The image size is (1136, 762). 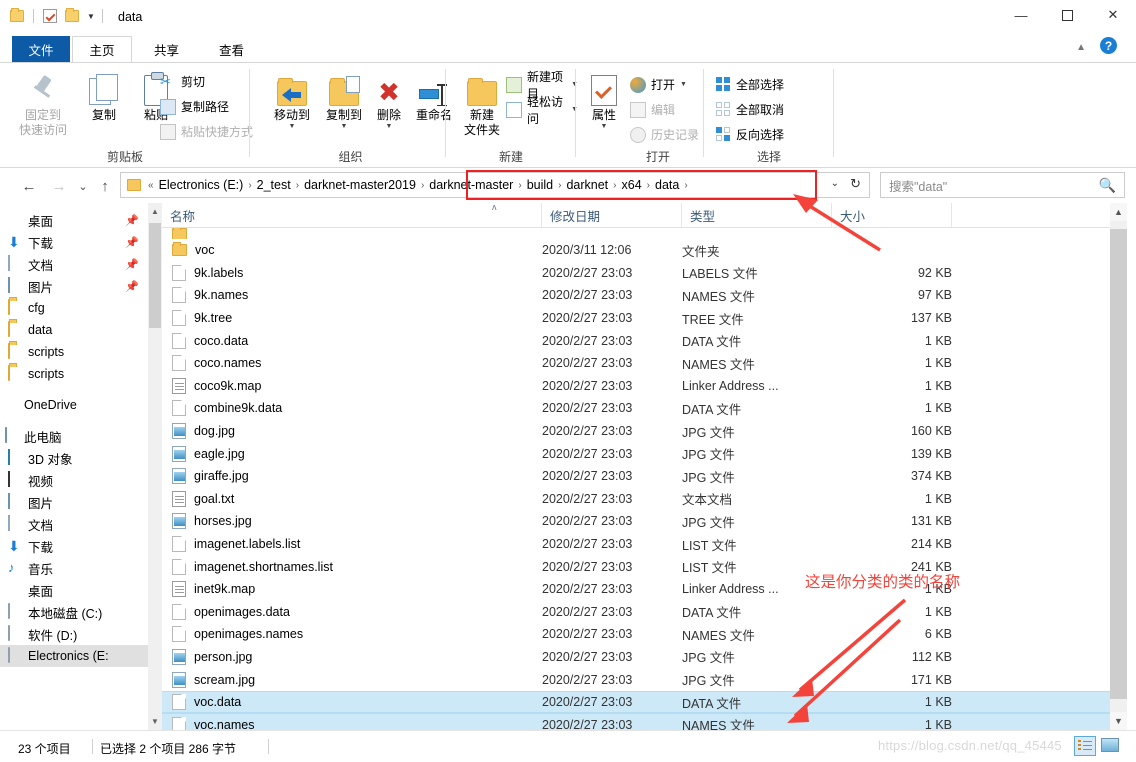 I want to click on pin-to-quick-access-button: 固定到 快速访问, so click(x=43, y=103).